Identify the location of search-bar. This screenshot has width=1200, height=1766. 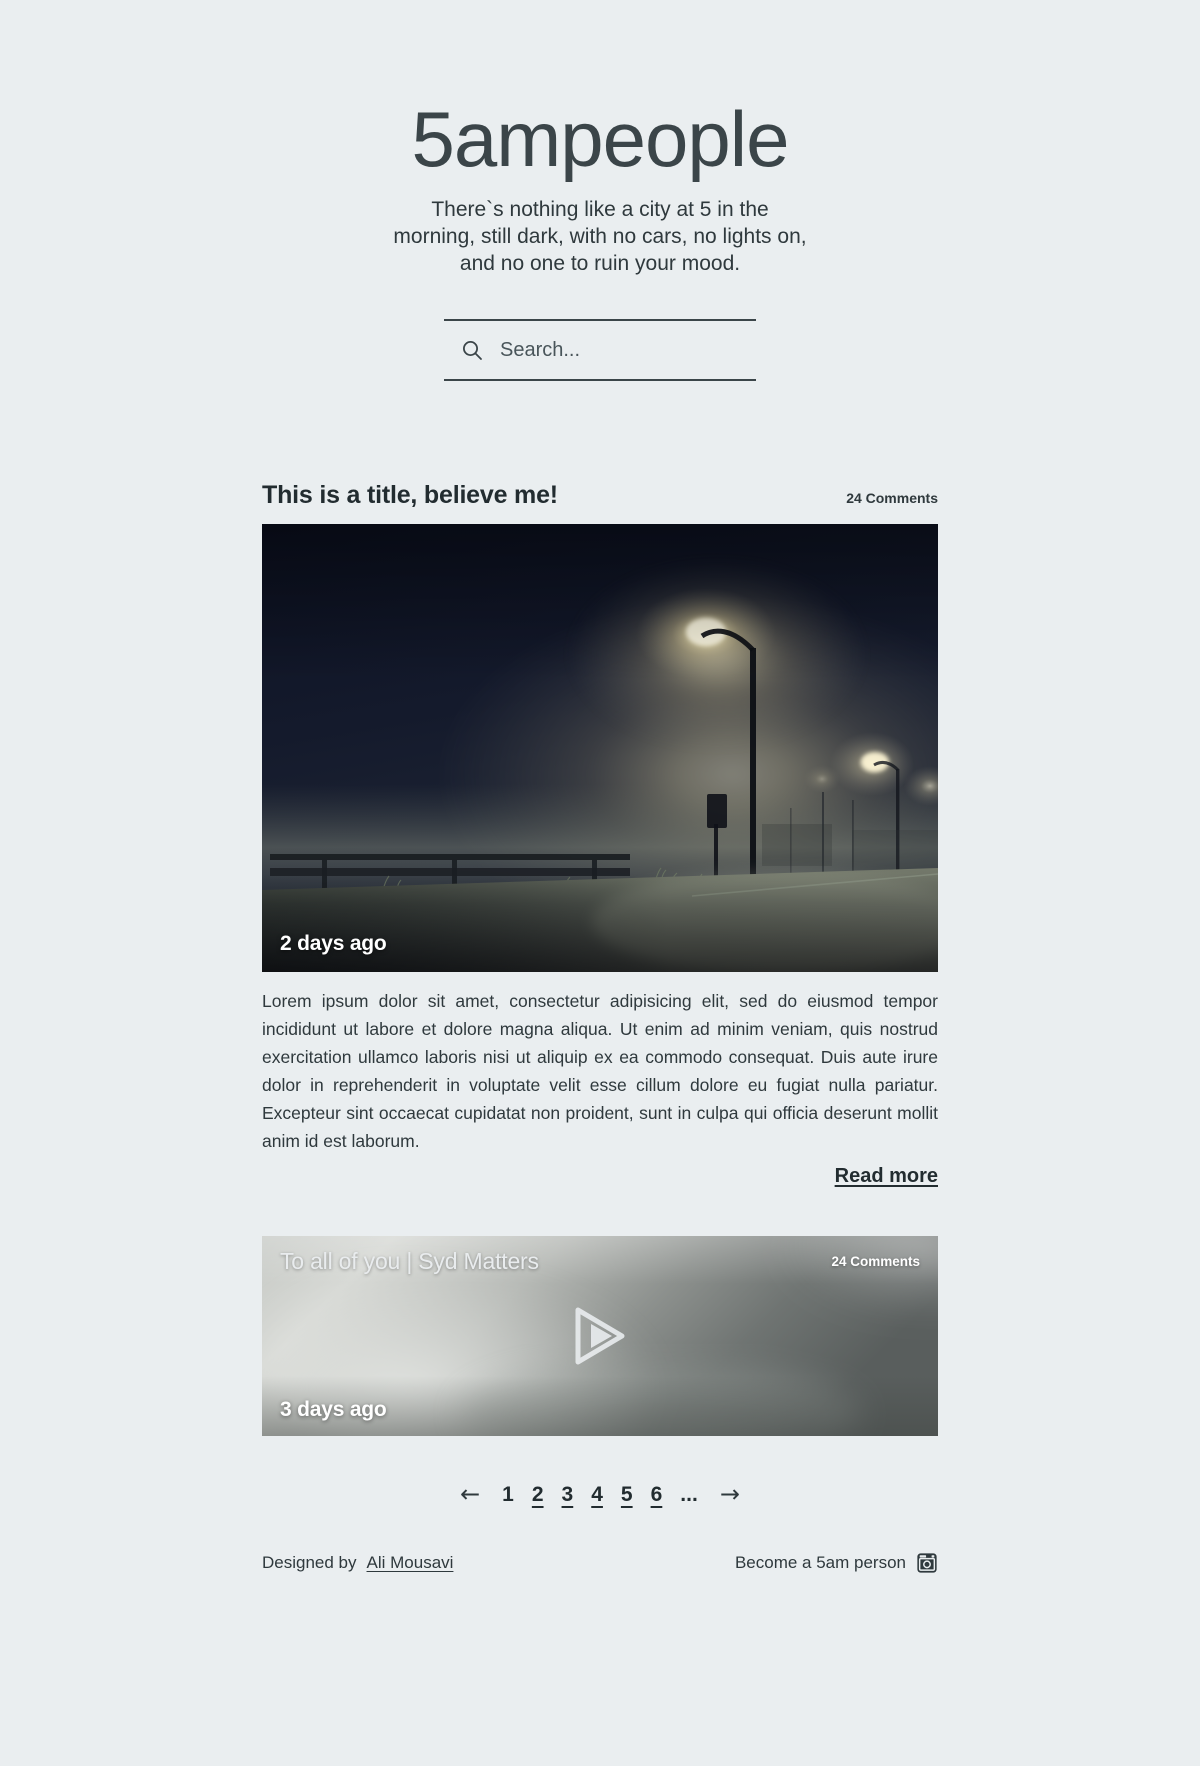
(604, 350).